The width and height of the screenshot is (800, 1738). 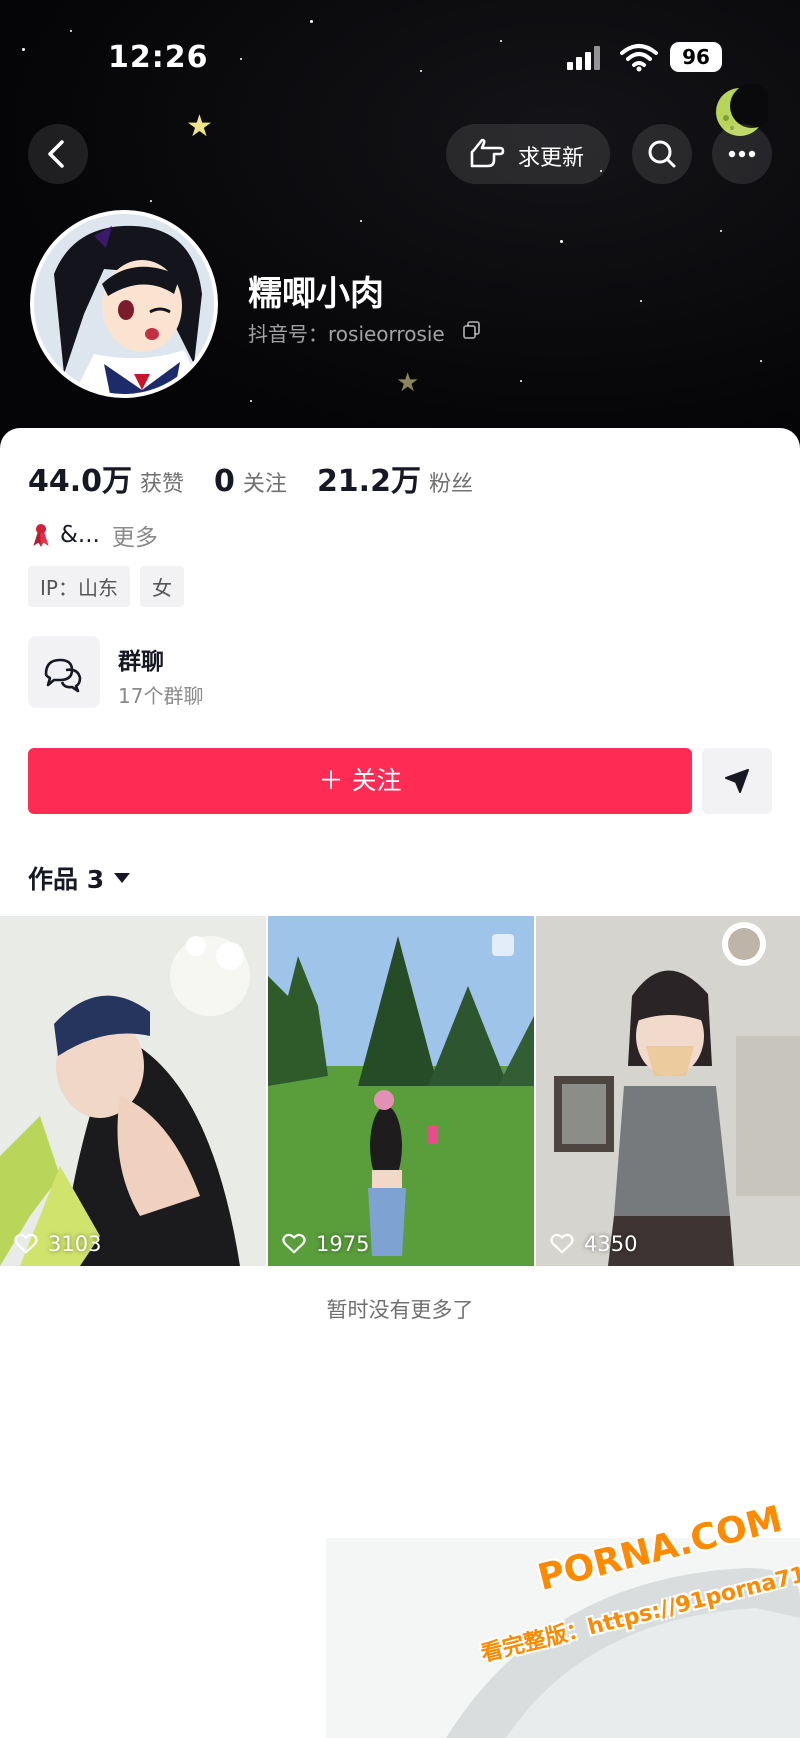 I want to click on video-likes: 4350, so click(x=593, y=1244).